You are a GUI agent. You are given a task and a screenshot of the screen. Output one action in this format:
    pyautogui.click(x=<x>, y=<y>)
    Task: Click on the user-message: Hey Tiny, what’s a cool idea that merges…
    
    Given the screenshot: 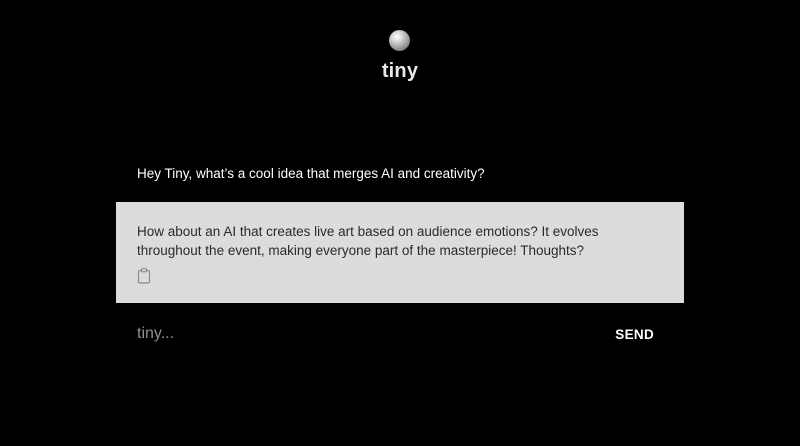 What is the action you would take?
    pyautogui.click(x=311, y=173)
    